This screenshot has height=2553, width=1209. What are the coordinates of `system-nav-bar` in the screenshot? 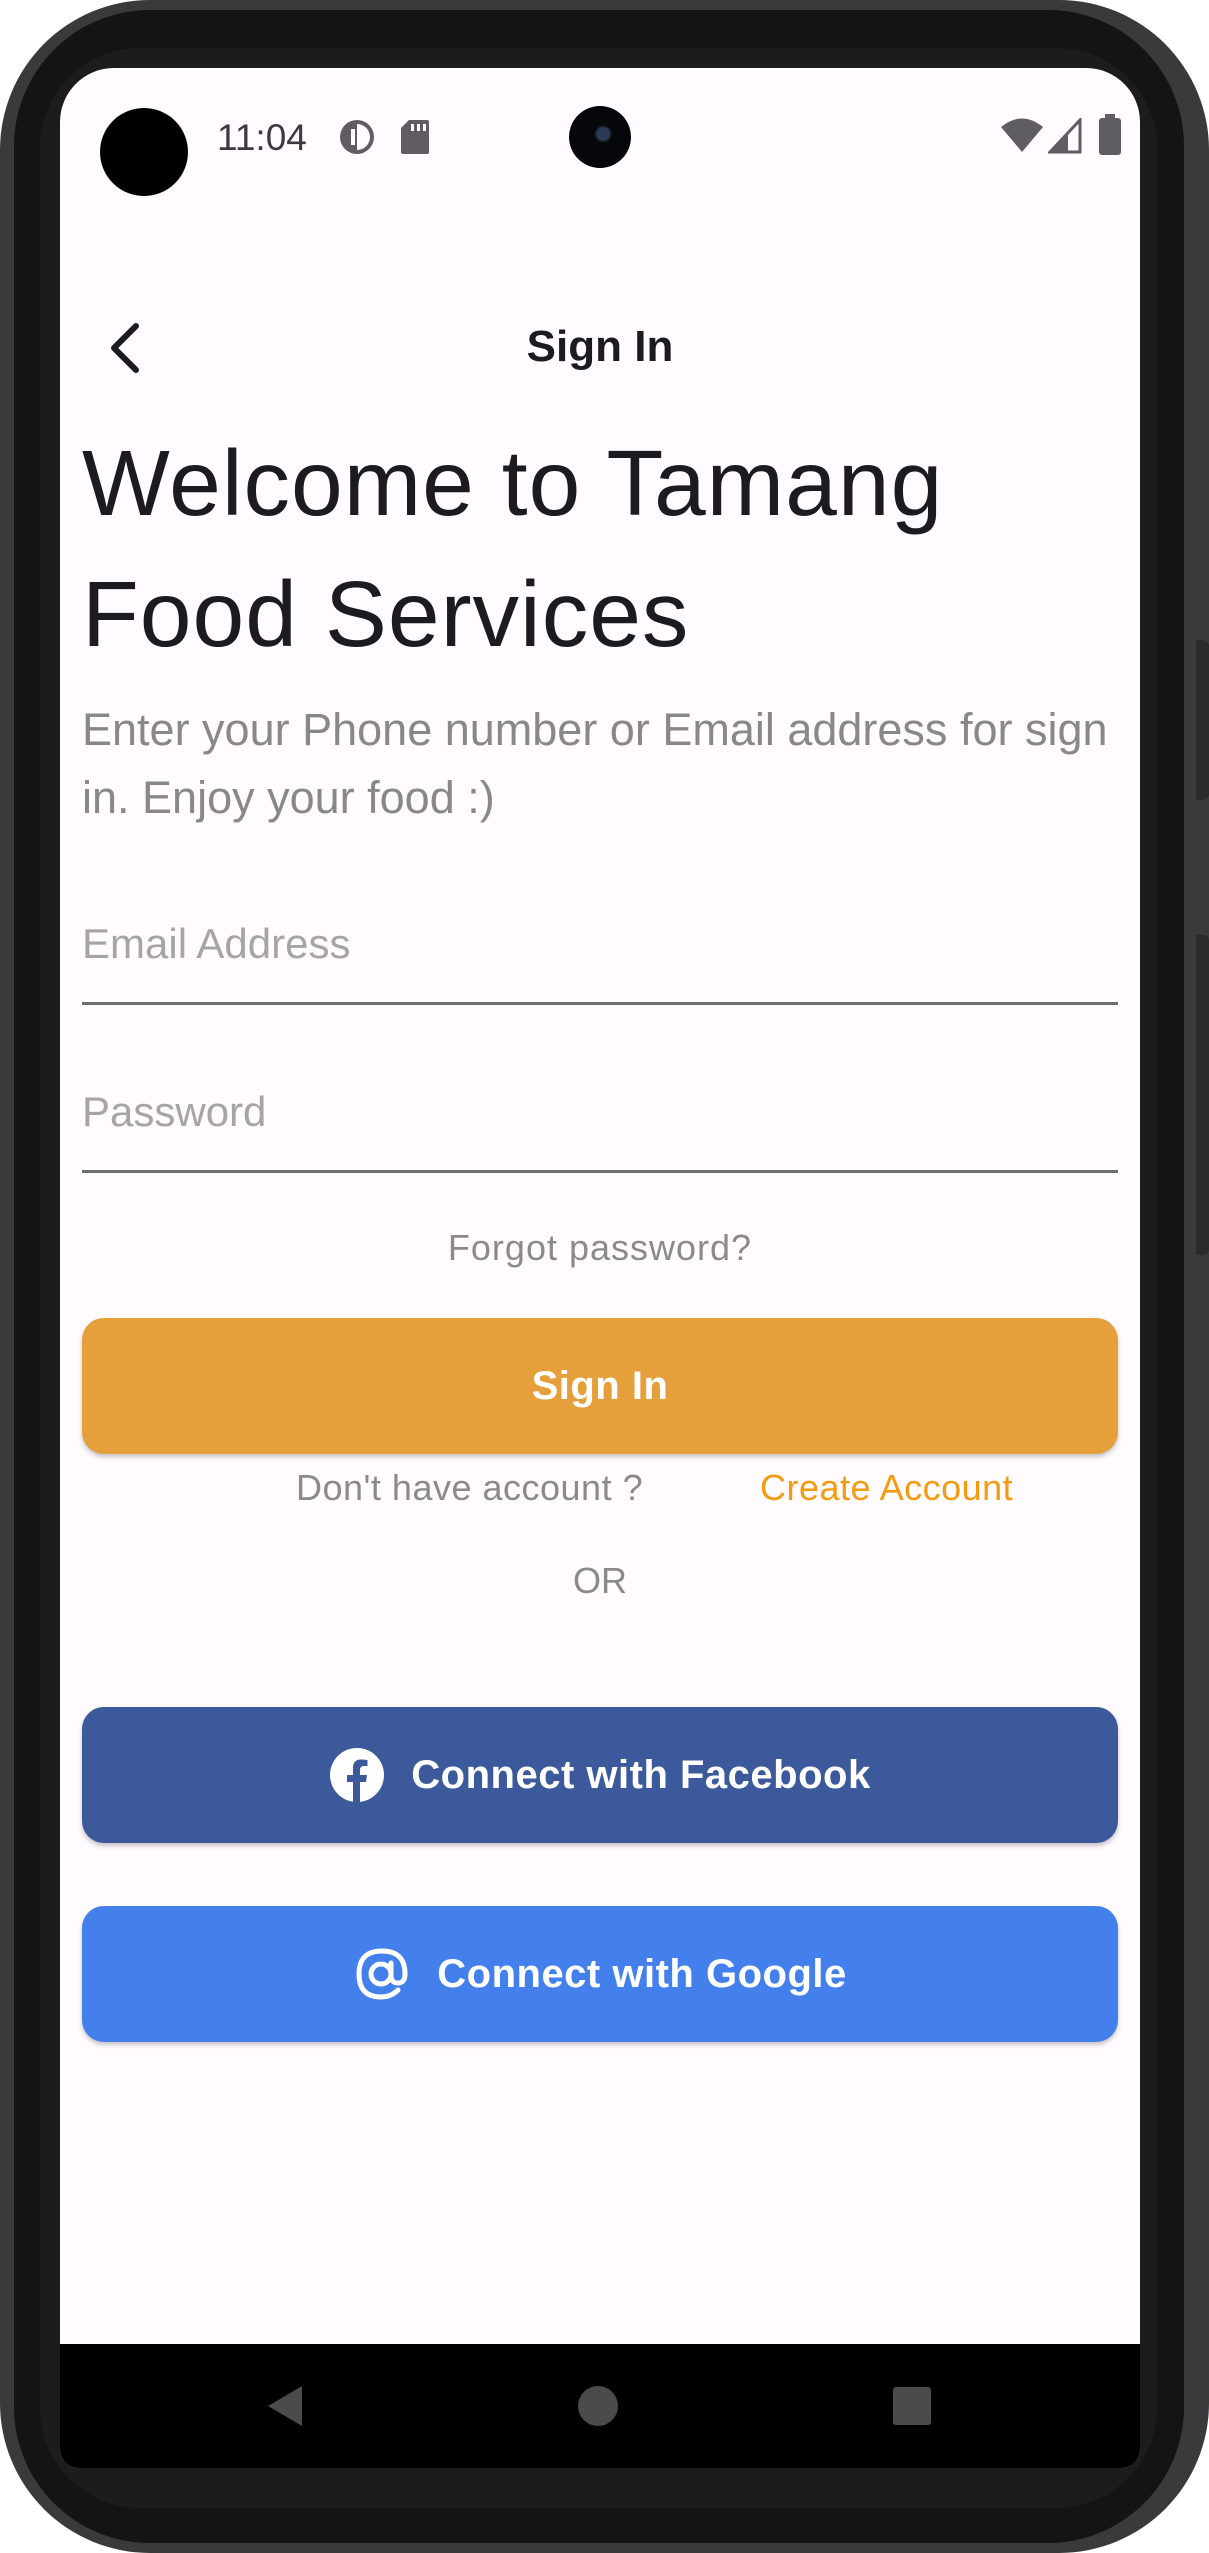 It's located at (600, 2406).